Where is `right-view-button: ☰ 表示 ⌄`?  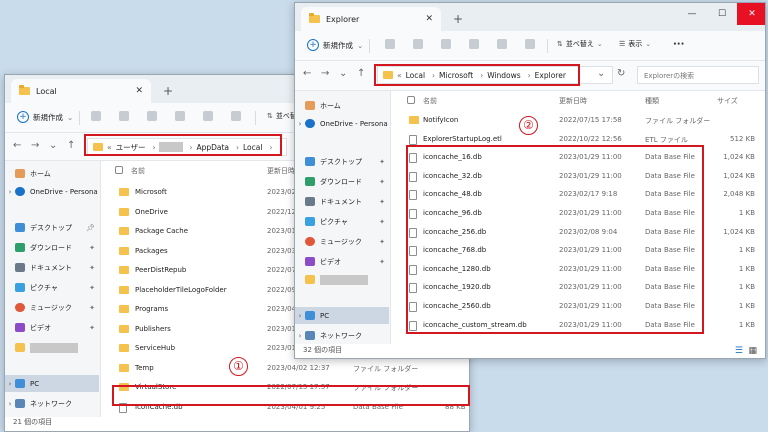 right-view-button: ☰ 表示 ⌄ is located at coordinates (635, 44).